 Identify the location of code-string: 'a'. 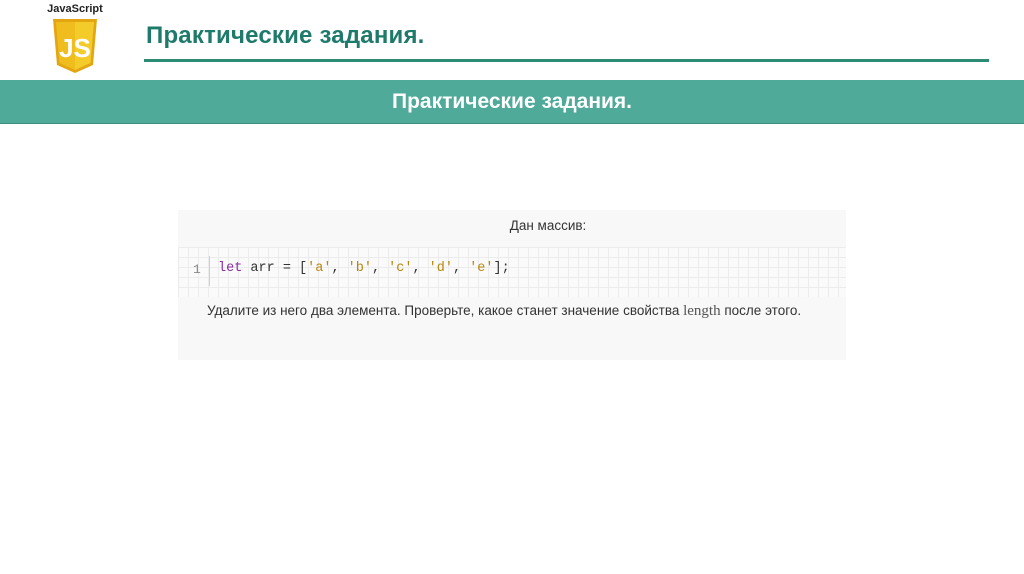
(319, 268).